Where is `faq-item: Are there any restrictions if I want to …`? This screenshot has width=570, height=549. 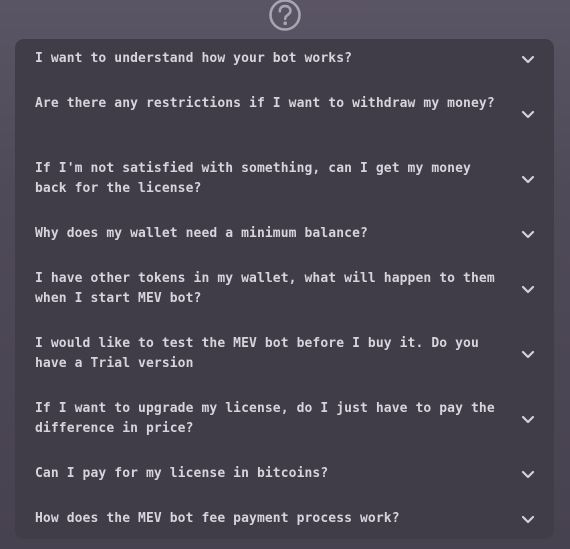 faq-item: Are there any restrictions if I want to … is located at coordinates (284, 114).